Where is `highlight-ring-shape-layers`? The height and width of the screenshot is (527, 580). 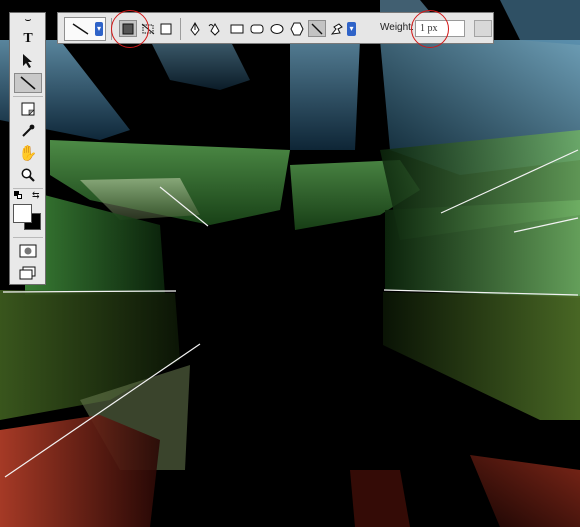
highlight-ring-shape-layers is located at coordinates (130, 29).